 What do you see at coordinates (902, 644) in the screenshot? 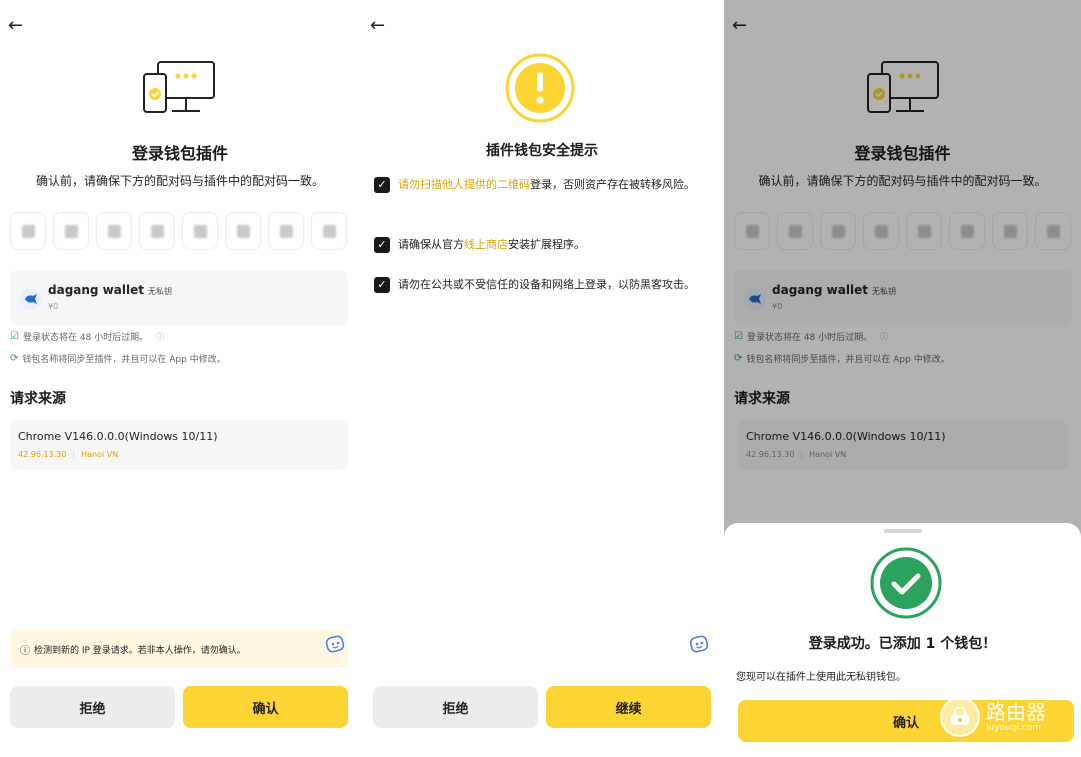
I see `success-title: 登录成功。已添加 1 个钱包！` at bounding box center [902, 644].